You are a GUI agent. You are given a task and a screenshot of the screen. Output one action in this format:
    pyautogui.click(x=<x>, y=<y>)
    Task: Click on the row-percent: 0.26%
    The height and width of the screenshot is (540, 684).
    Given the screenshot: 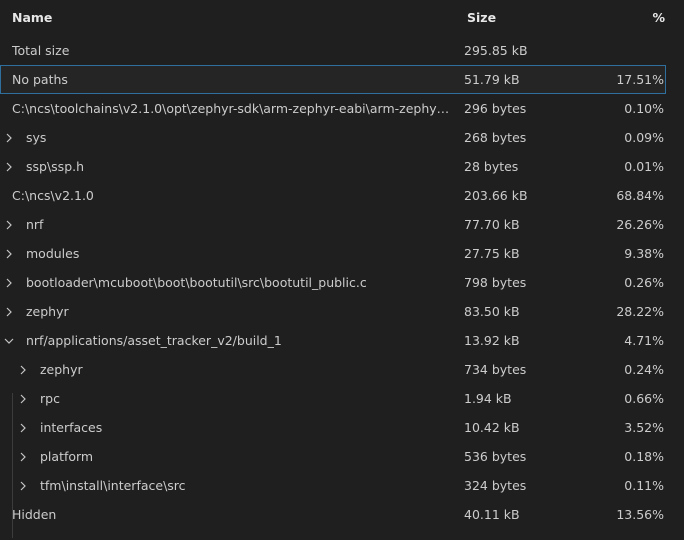 What is the action you would take?
    pyautogui.click(x=644, y=282)
    